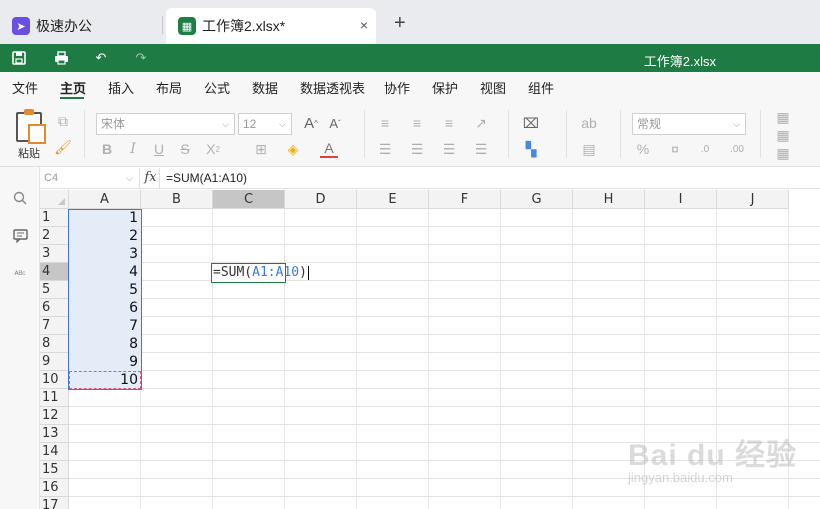 The width and height of the screenshot is (820, 509). Describe the element at coordinates (185, 149) in the screenshot. I see `strikethrough-icon: S` at that location.